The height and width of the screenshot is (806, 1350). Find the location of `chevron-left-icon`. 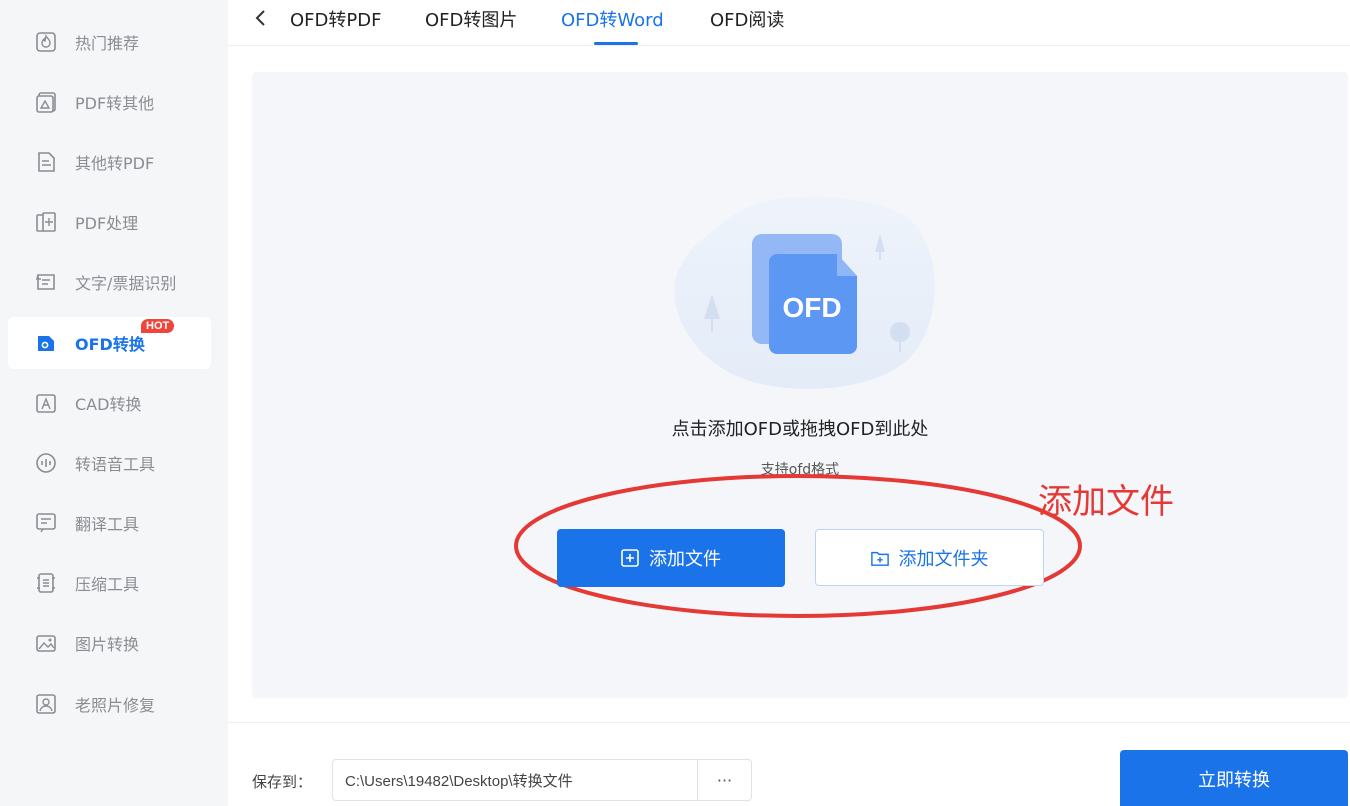

chevron-left-icon is located at coordinates (260, 18).